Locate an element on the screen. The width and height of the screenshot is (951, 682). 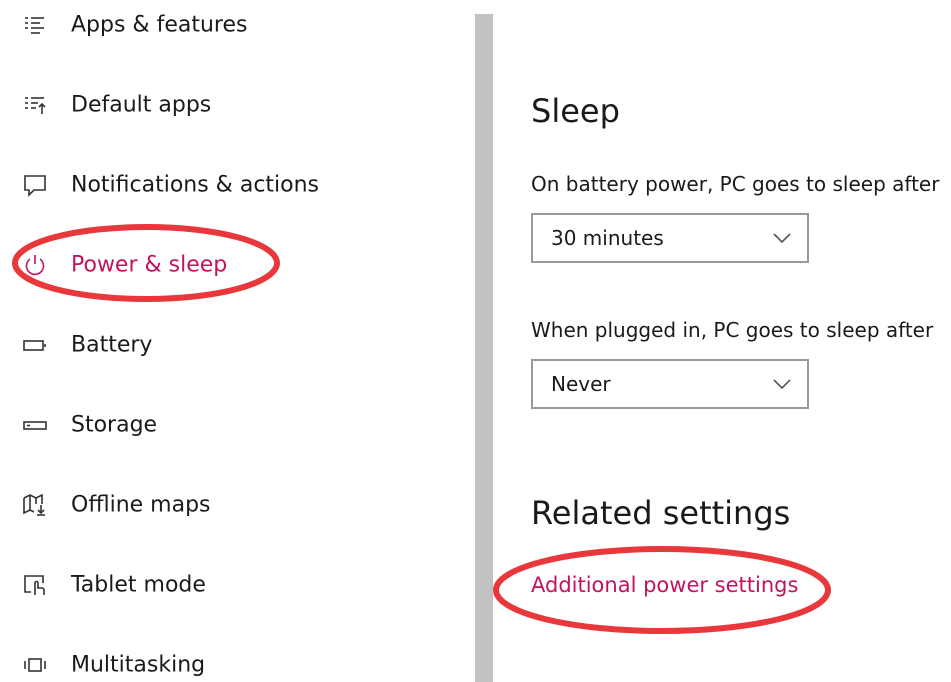
storage-icon is located at coordinates (35, 425).